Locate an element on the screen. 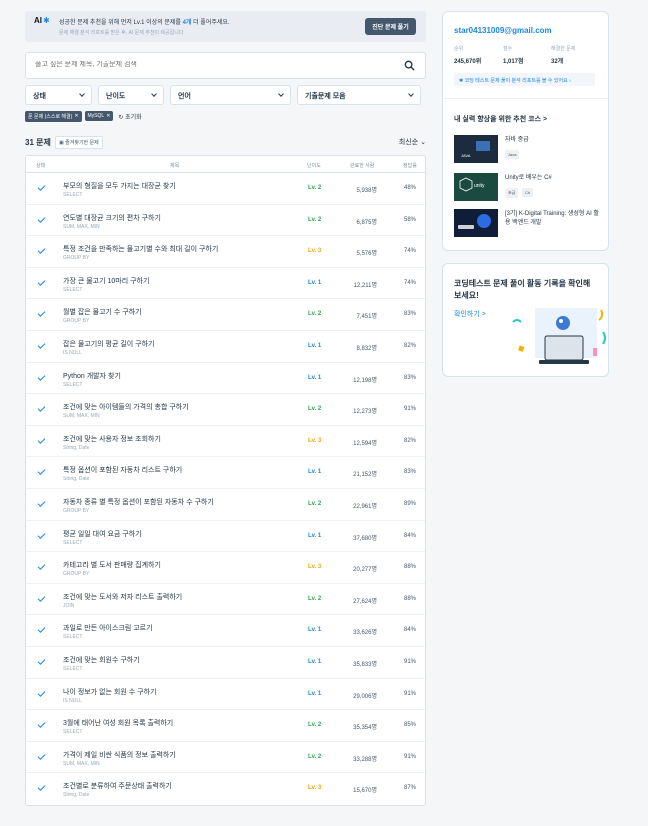 This screenshot has width=648, height=826. header-rate: 정답률 is located at coordinates (410, 166).